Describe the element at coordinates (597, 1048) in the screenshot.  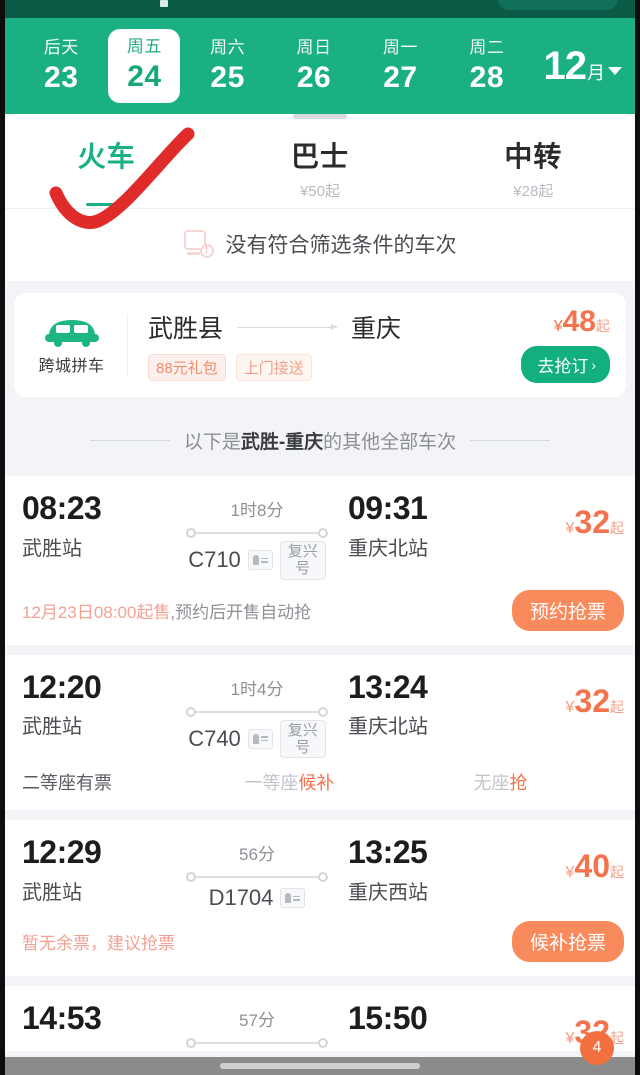
I see `floating-badge: 4` at that location.